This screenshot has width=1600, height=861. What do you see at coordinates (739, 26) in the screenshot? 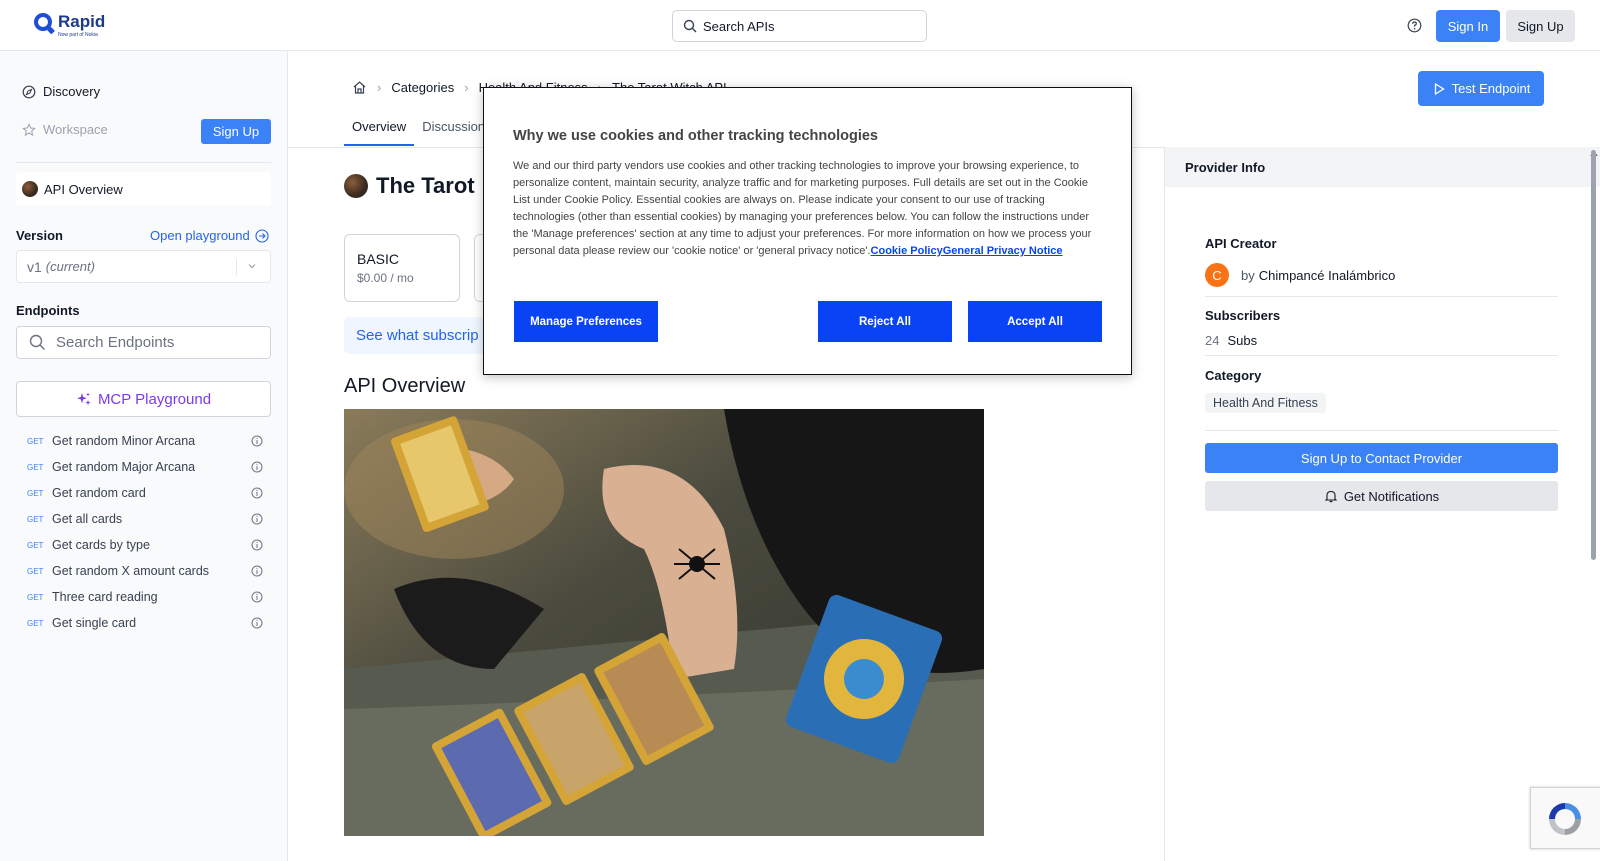
I see `search-placeholder: Search APIs` at bounding box center [739, 26].